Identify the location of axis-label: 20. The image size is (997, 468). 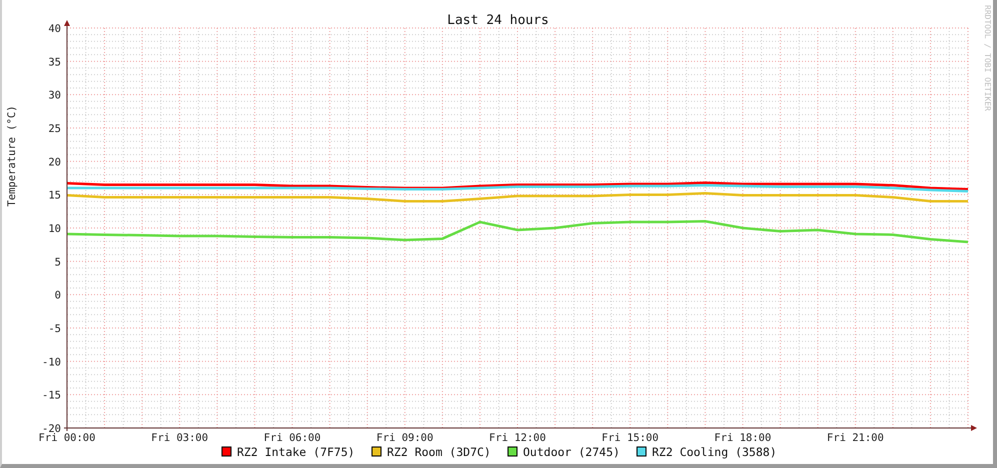
(54, 162).